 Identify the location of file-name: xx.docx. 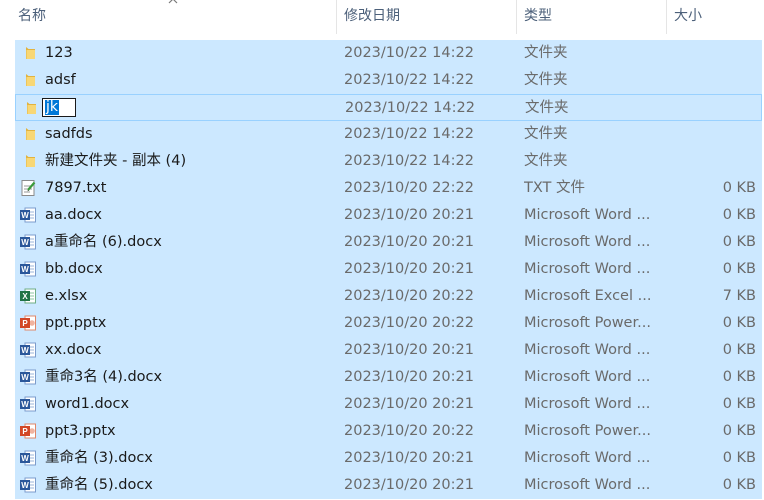
(73, 350).